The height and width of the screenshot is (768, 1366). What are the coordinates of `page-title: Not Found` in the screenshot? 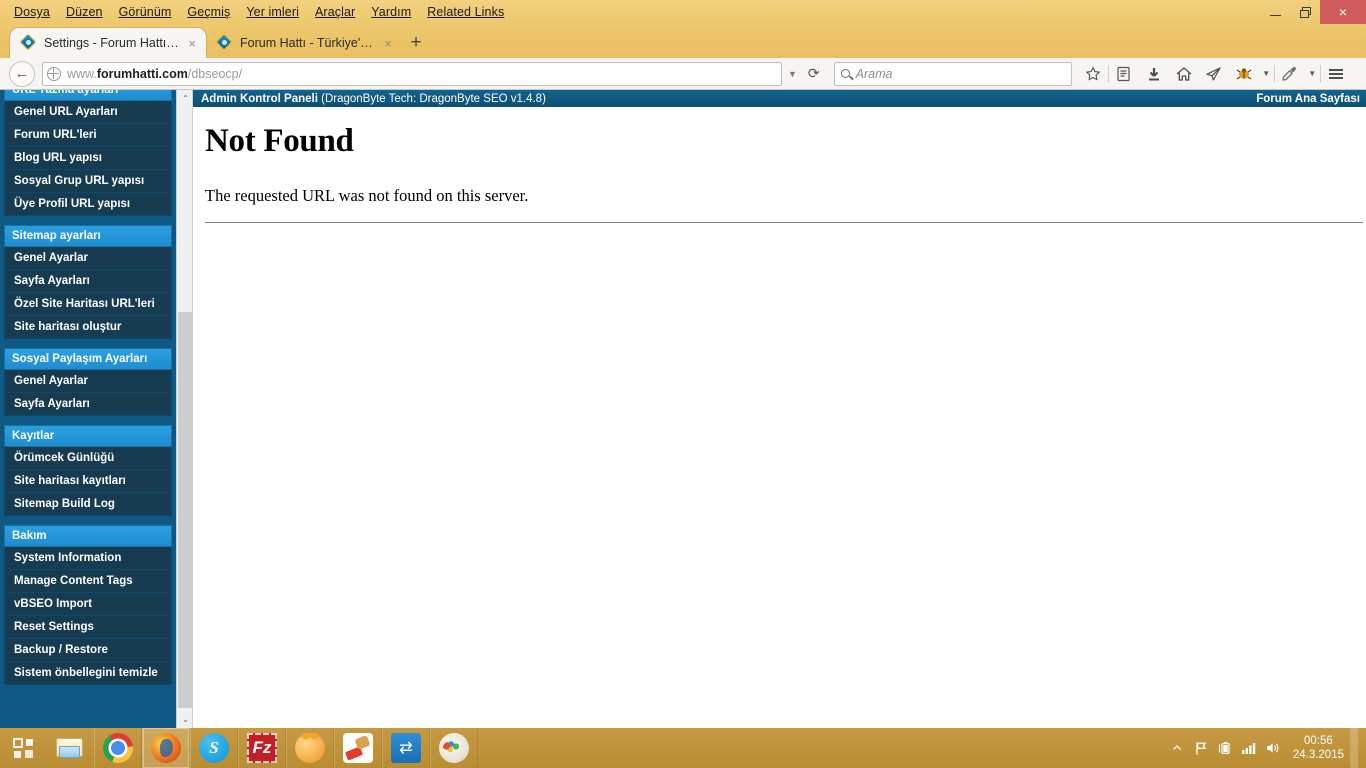 It's located at (279, 141).